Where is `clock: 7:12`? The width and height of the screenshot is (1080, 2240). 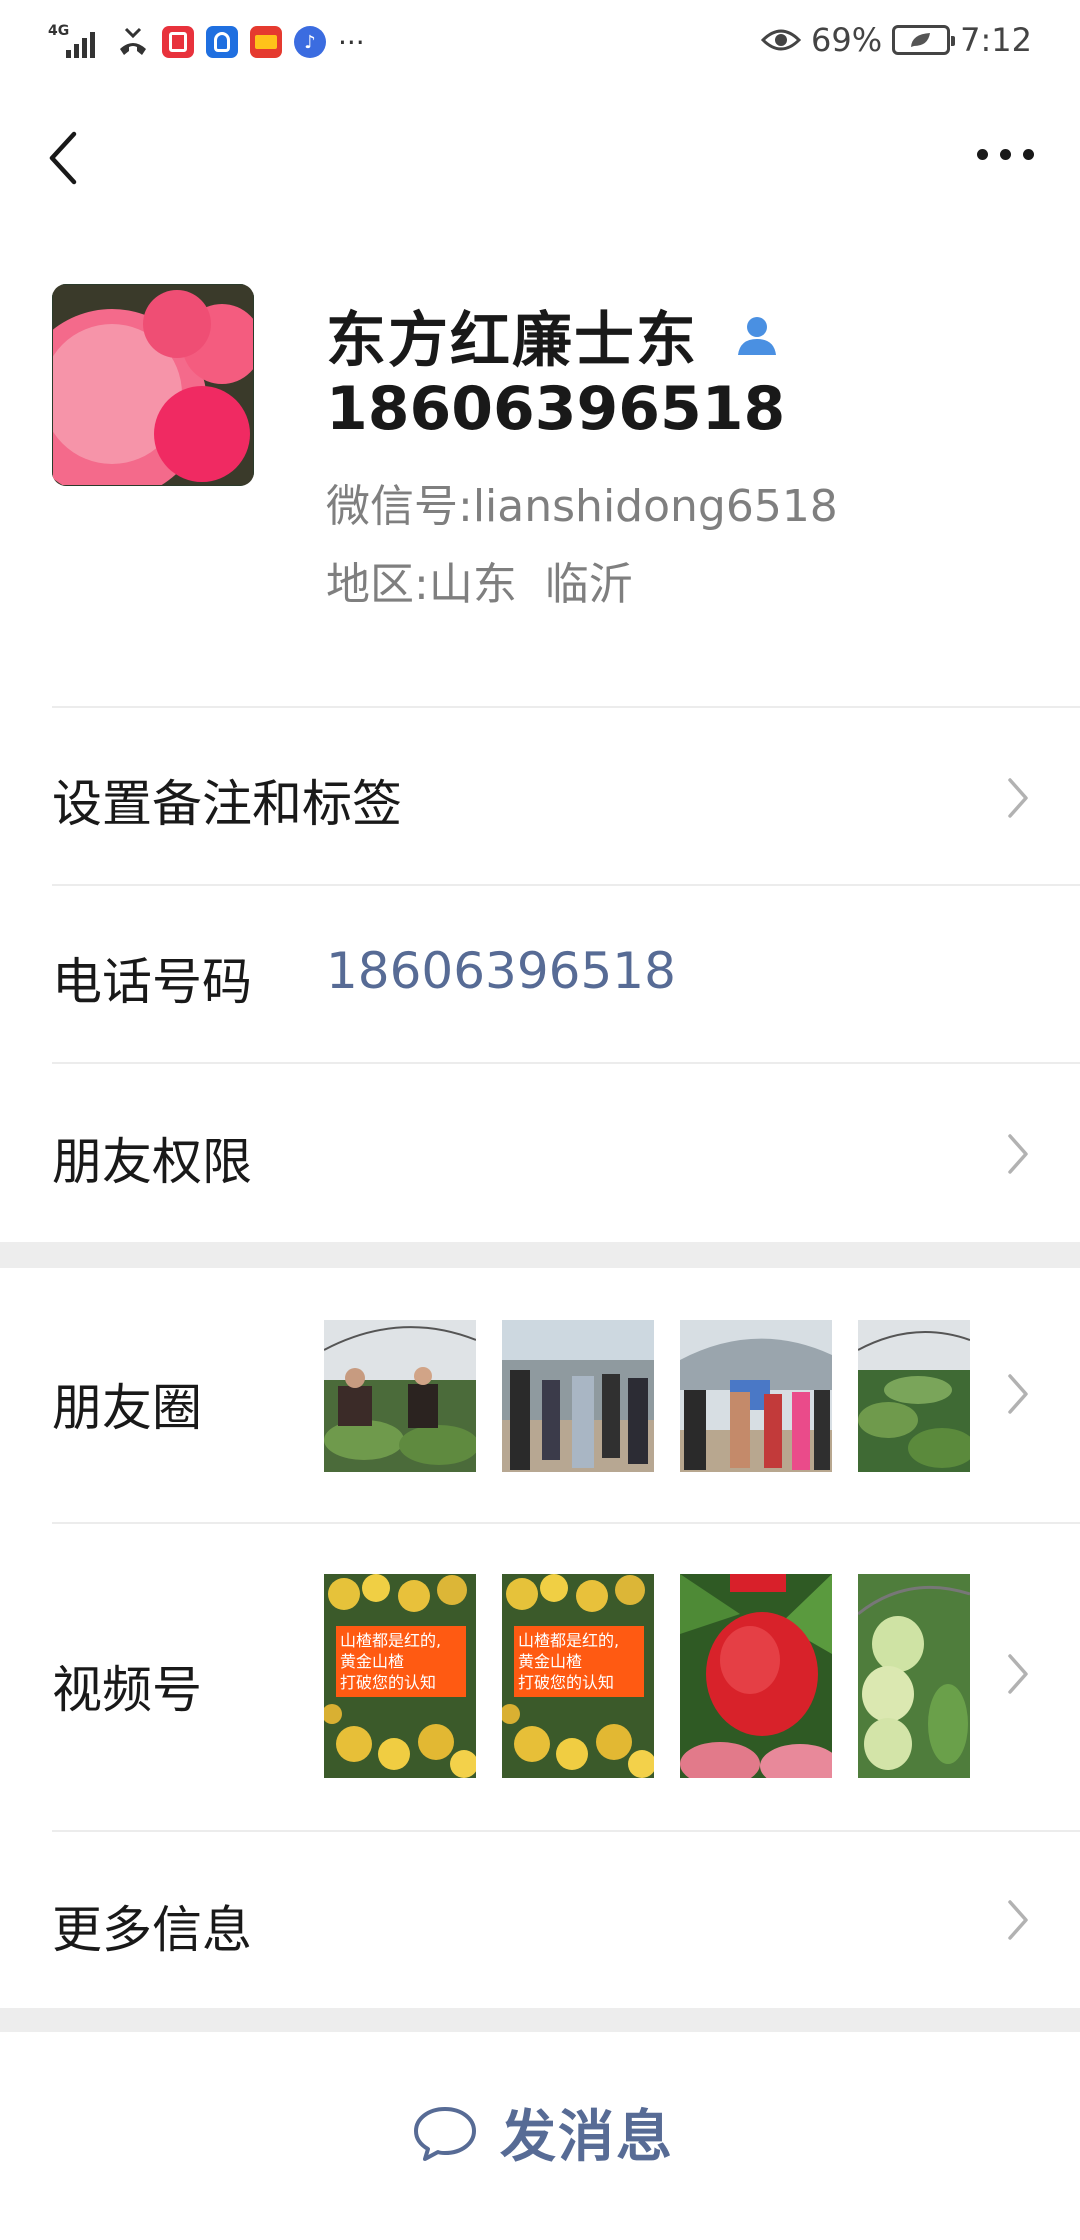 clock: 7:12 is located at coordinates (996, 40).